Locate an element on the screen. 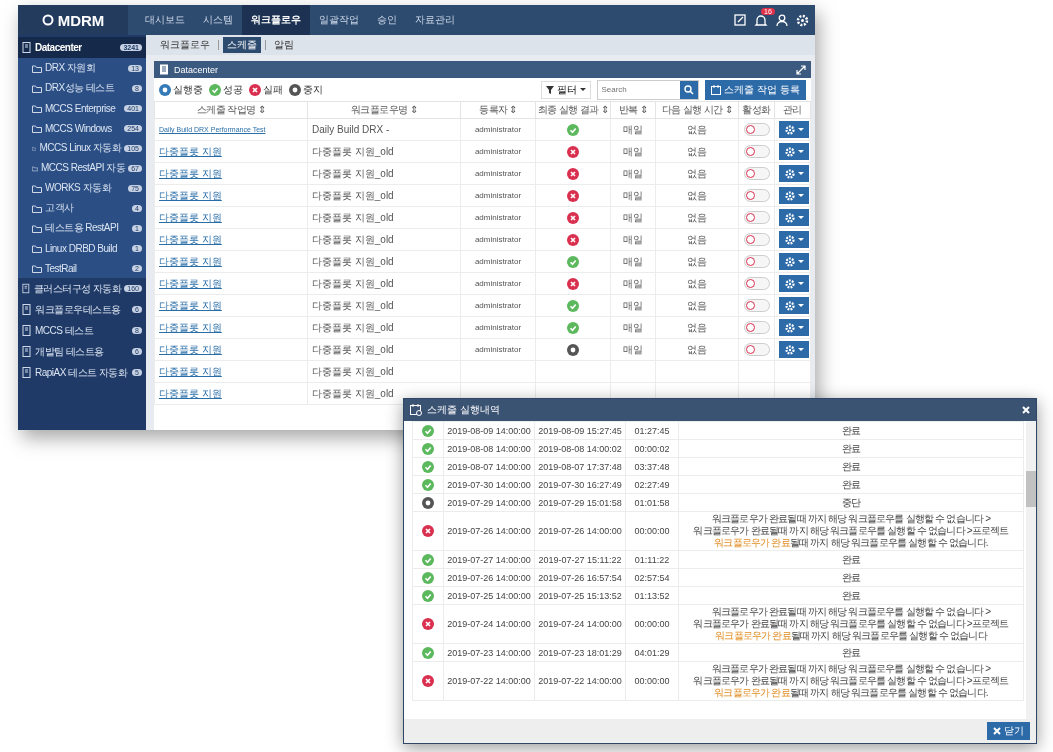  expand-icon is located at coordinates (801, 69).